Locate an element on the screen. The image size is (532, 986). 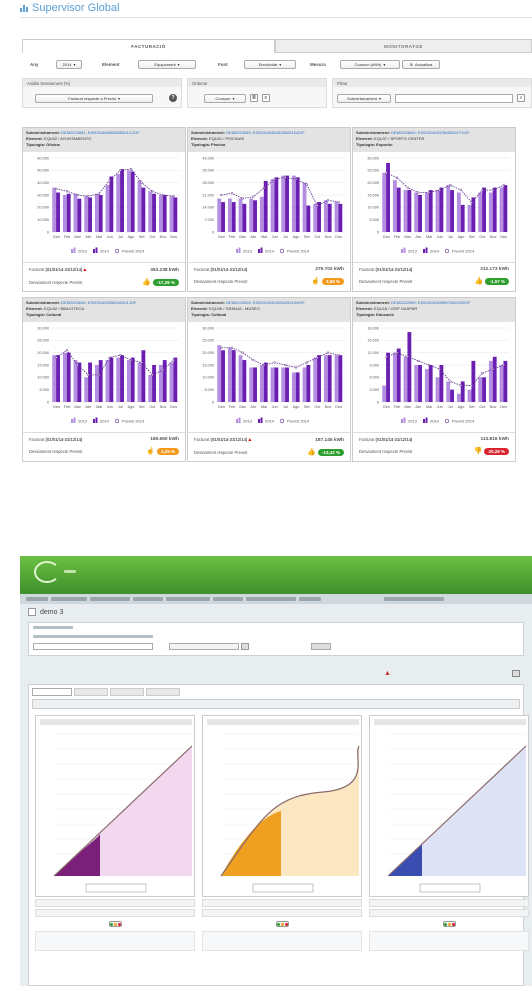
subministrament-value: DEM2022626; ES0031405190542001XHOF is located at coordinates (265, 302).